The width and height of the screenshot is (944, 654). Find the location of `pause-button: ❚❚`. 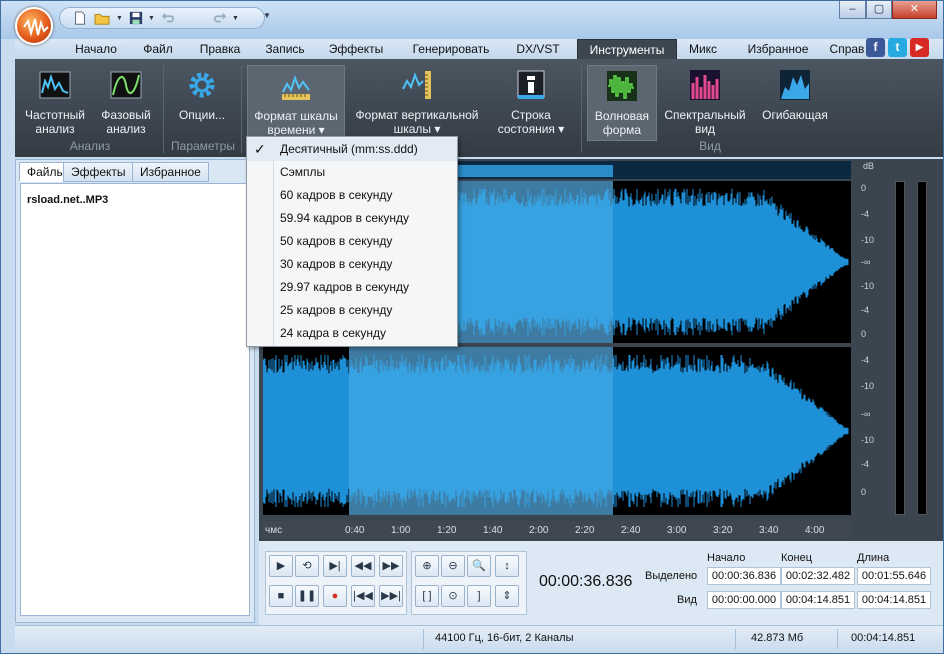

pause-button: ❚❚ is located at coordinates (307, 596).